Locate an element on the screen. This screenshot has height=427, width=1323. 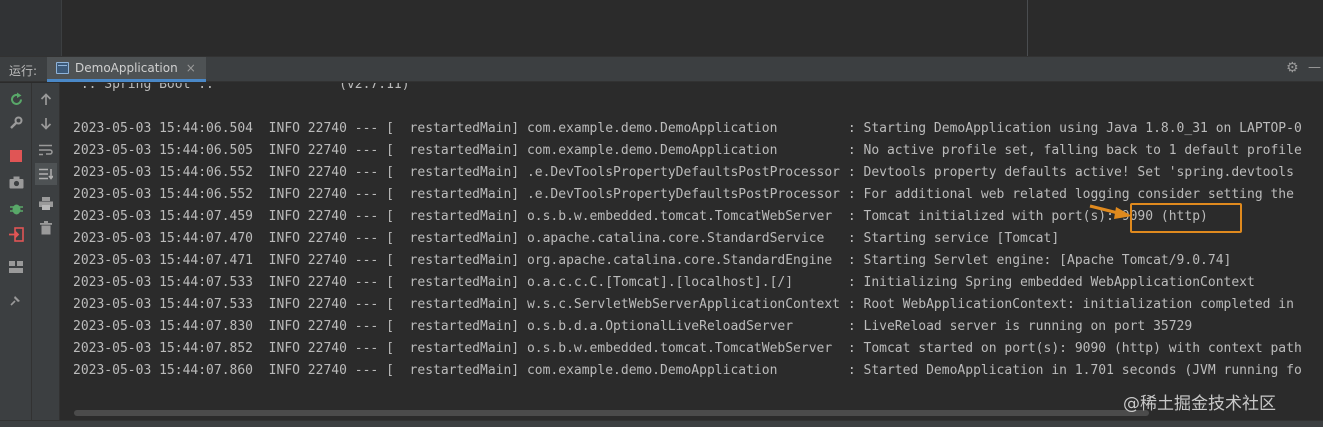
exit-icon is located at coordinates (16, 234).